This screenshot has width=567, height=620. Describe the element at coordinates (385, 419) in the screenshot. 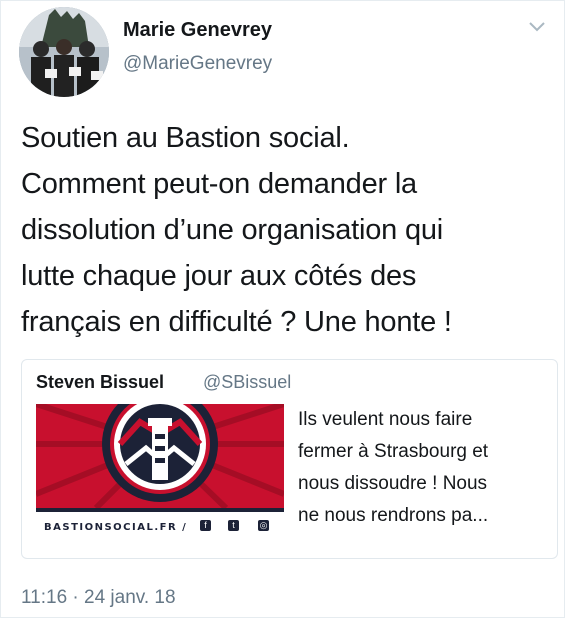

I see `quoted-text-line: Ils veulent nous faire` at that location.